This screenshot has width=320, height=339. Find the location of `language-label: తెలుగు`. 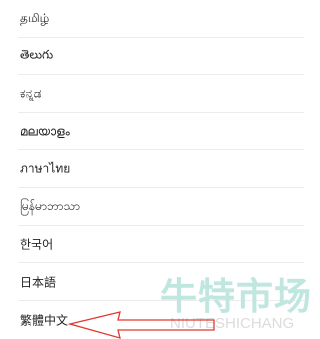

language-label: తెలుగు is located at coordinates (37, 54).